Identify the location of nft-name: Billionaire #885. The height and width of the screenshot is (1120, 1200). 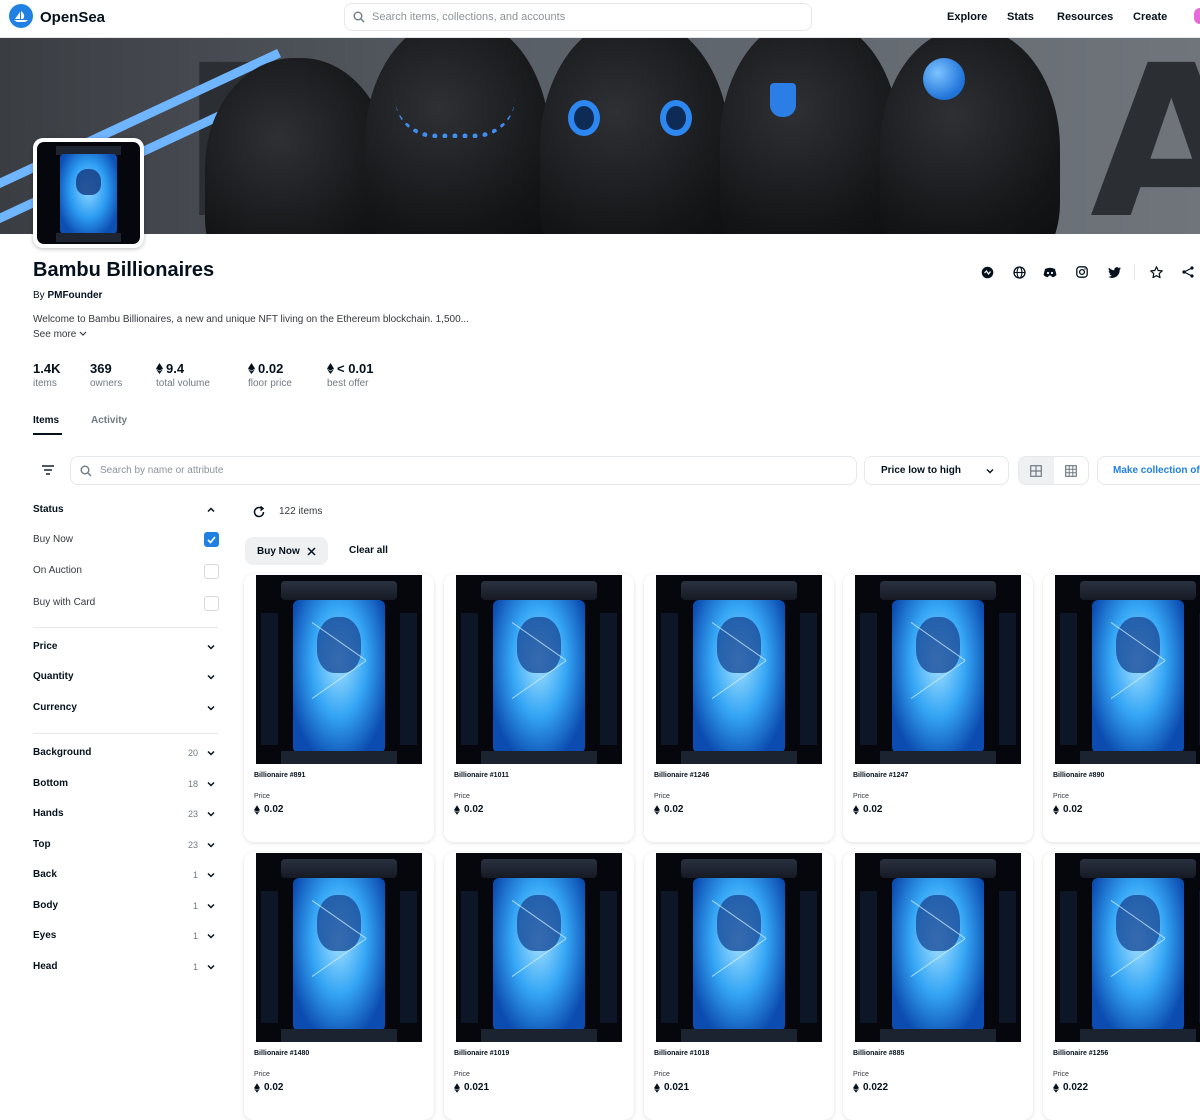
(878, 1053).